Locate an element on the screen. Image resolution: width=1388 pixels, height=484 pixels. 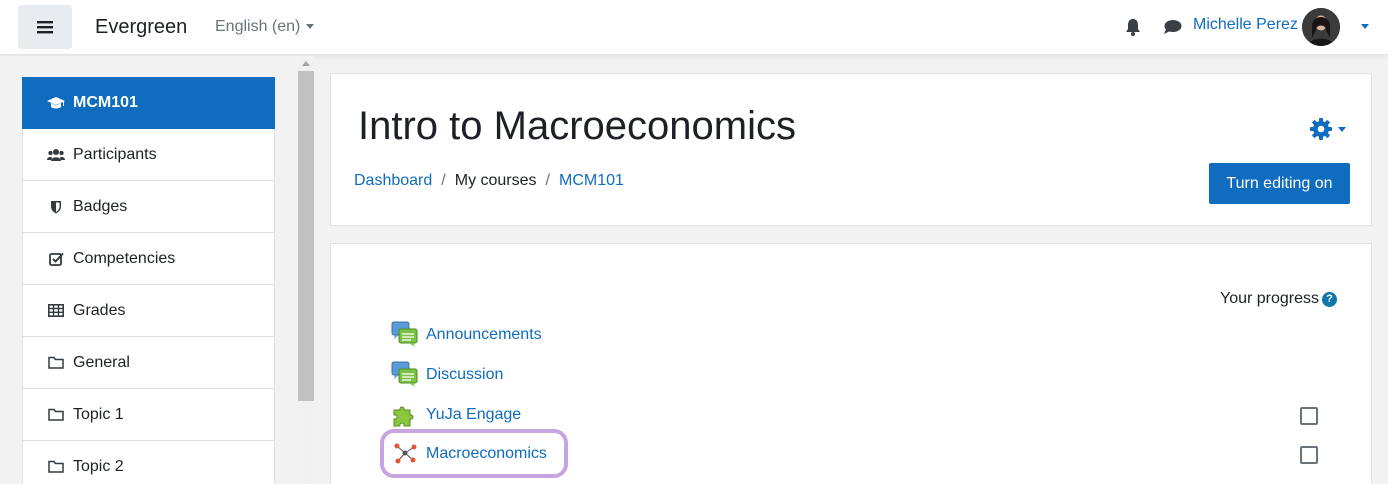
language-menu: English (en) is located at coordinates (265, 27).